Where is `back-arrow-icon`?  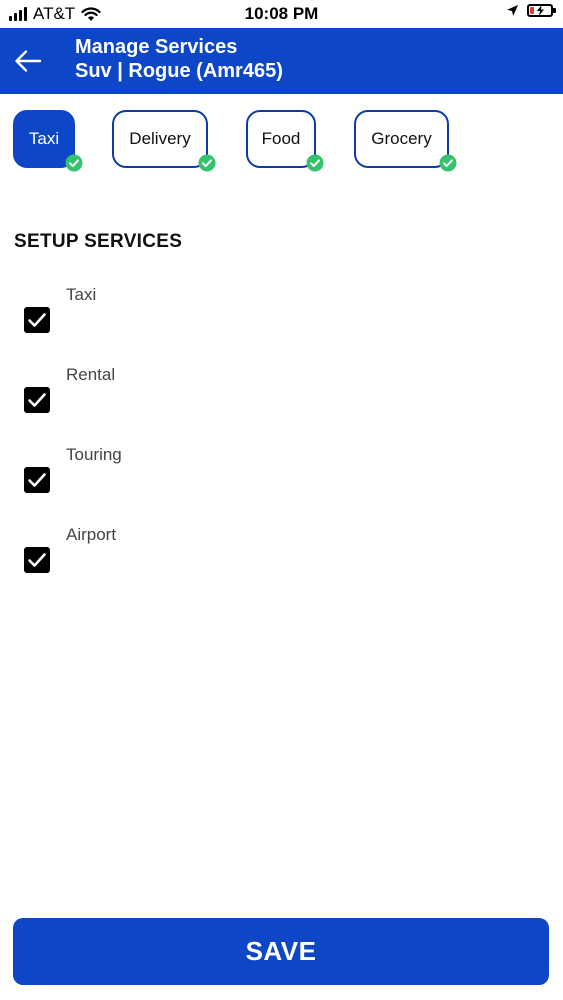 back-arrow-icon is located at coordinates (28, 61).